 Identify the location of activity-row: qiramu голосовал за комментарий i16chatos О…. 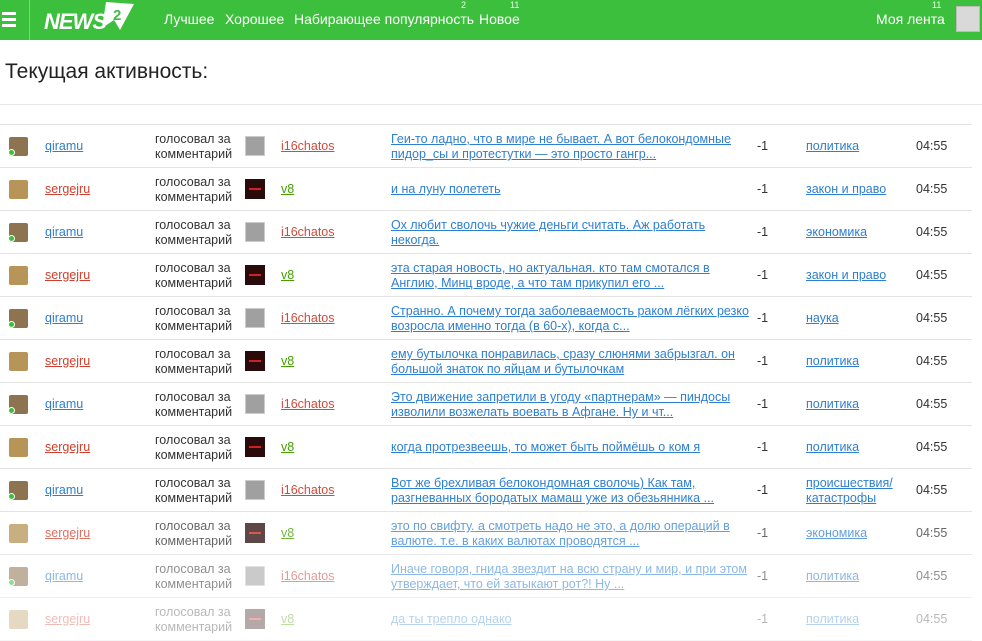
(486, 232).